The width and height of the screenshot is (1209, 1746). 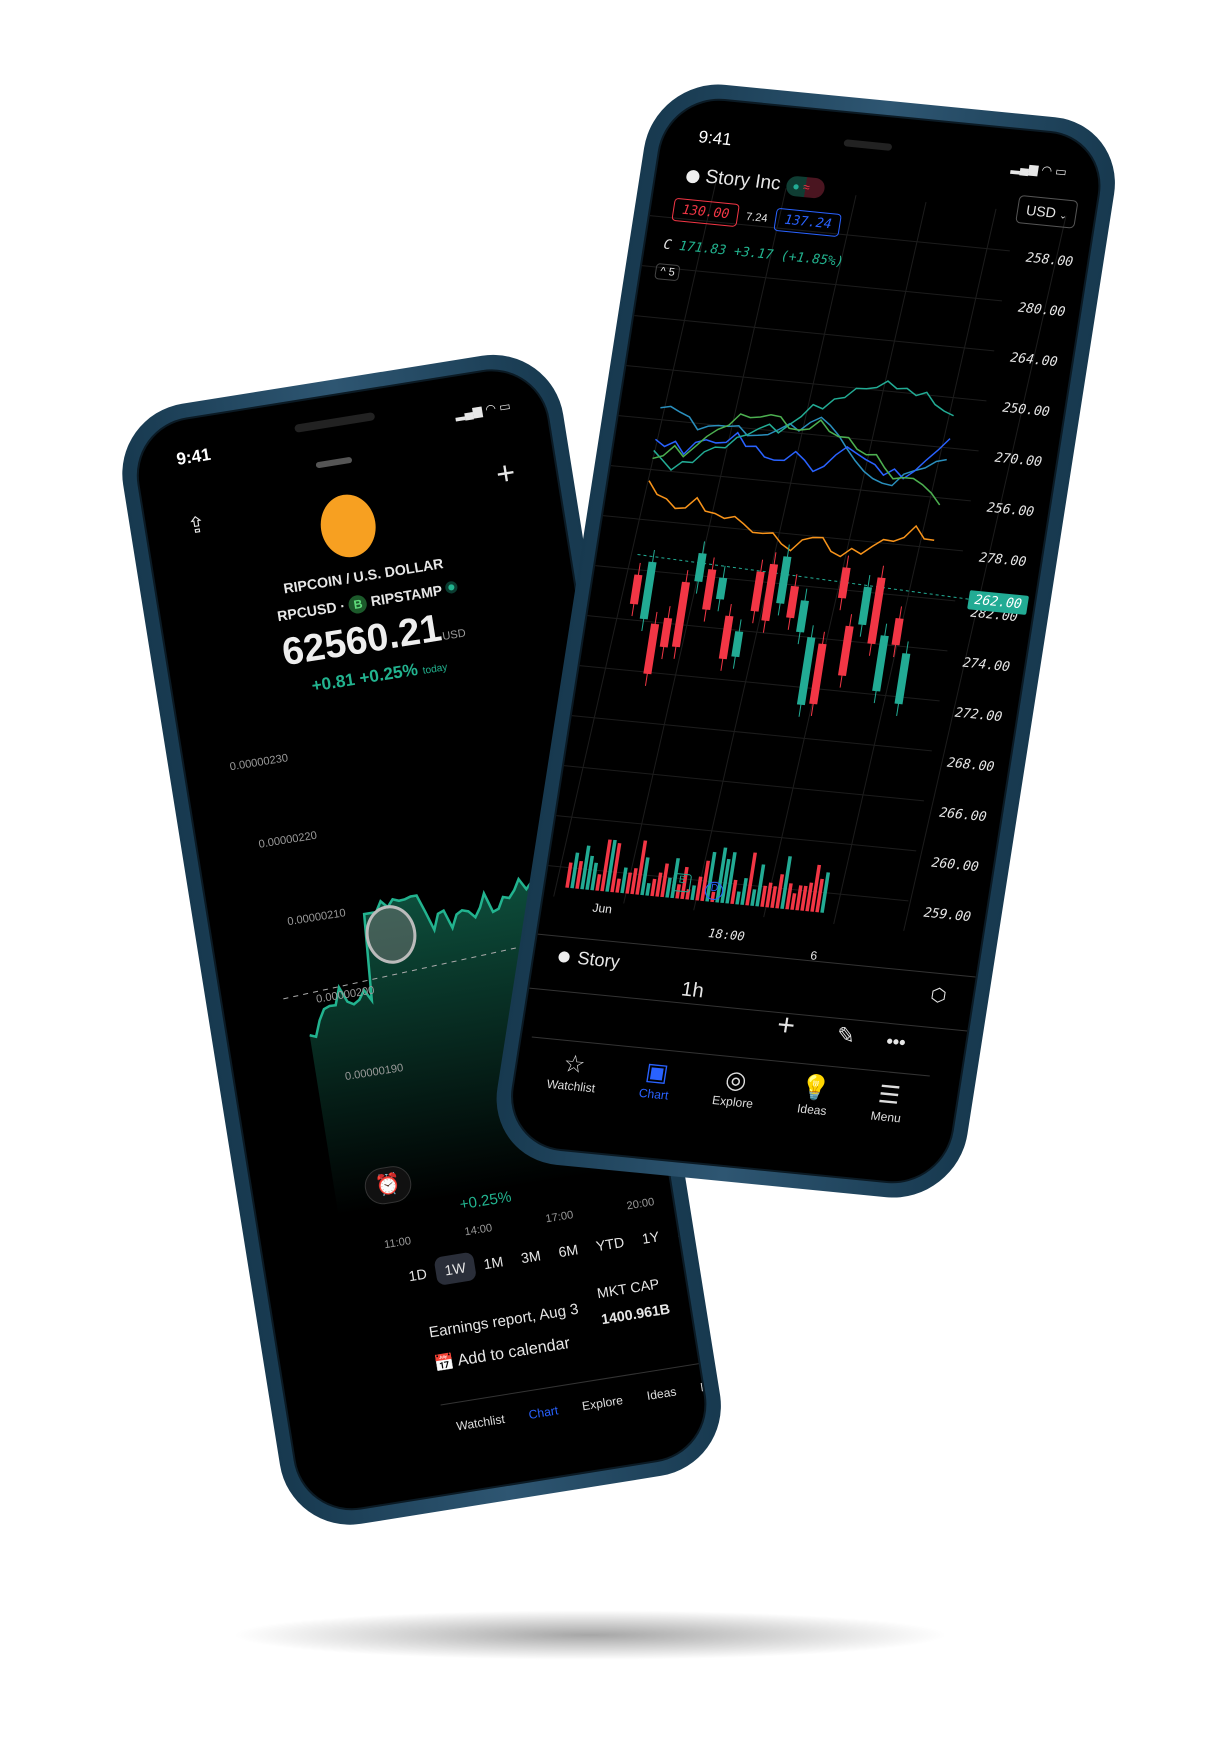 I want to click on tab-explore: ◎ Explore, so click(x=734, y=1087).